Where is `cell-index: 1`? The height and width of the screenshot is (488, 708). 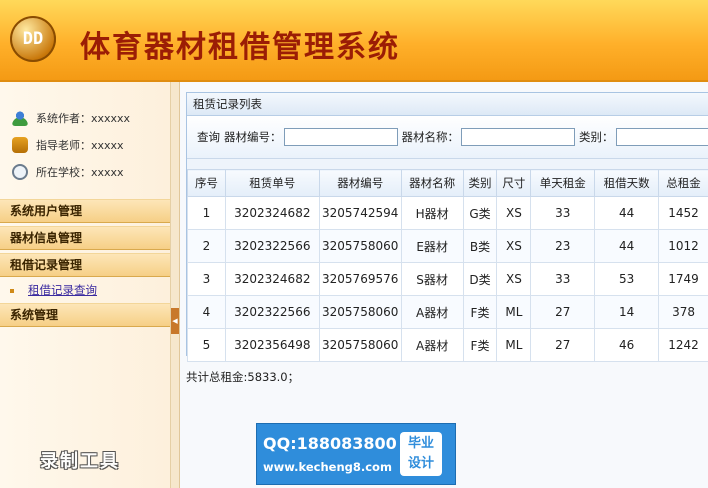 cell-index: 1 is located at coordinates (206, 213).